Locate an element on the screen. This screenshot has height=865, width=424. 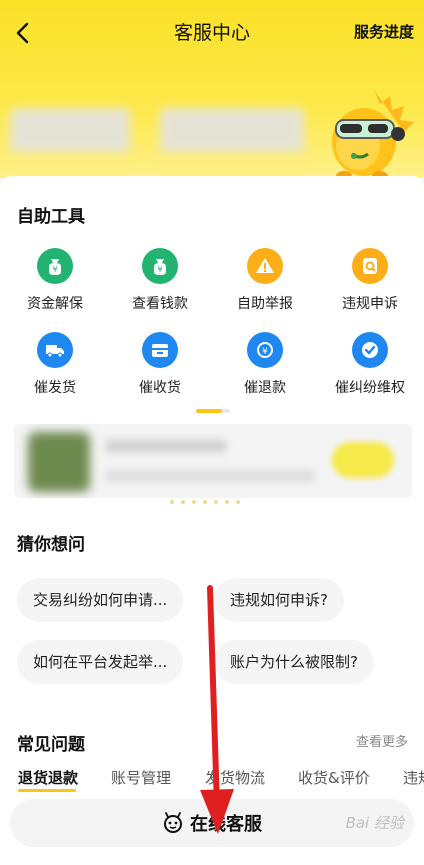
section-title-self-service: 自助工具 is located at coordinates (51, 217).